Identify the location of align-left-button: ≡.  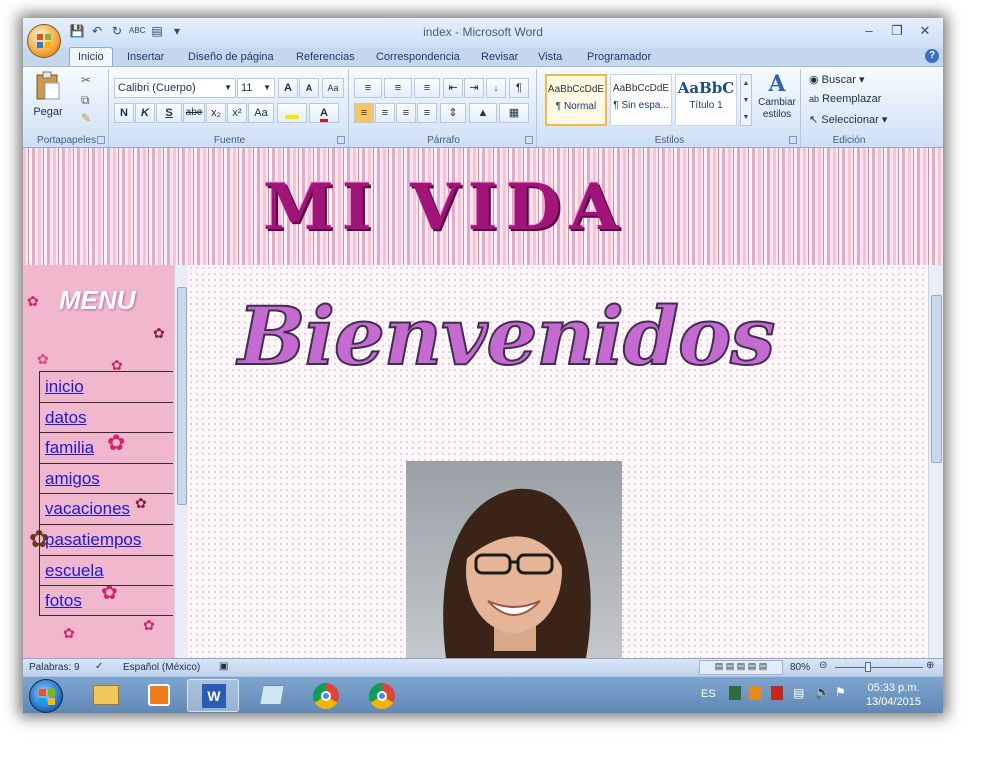
(364, 113).